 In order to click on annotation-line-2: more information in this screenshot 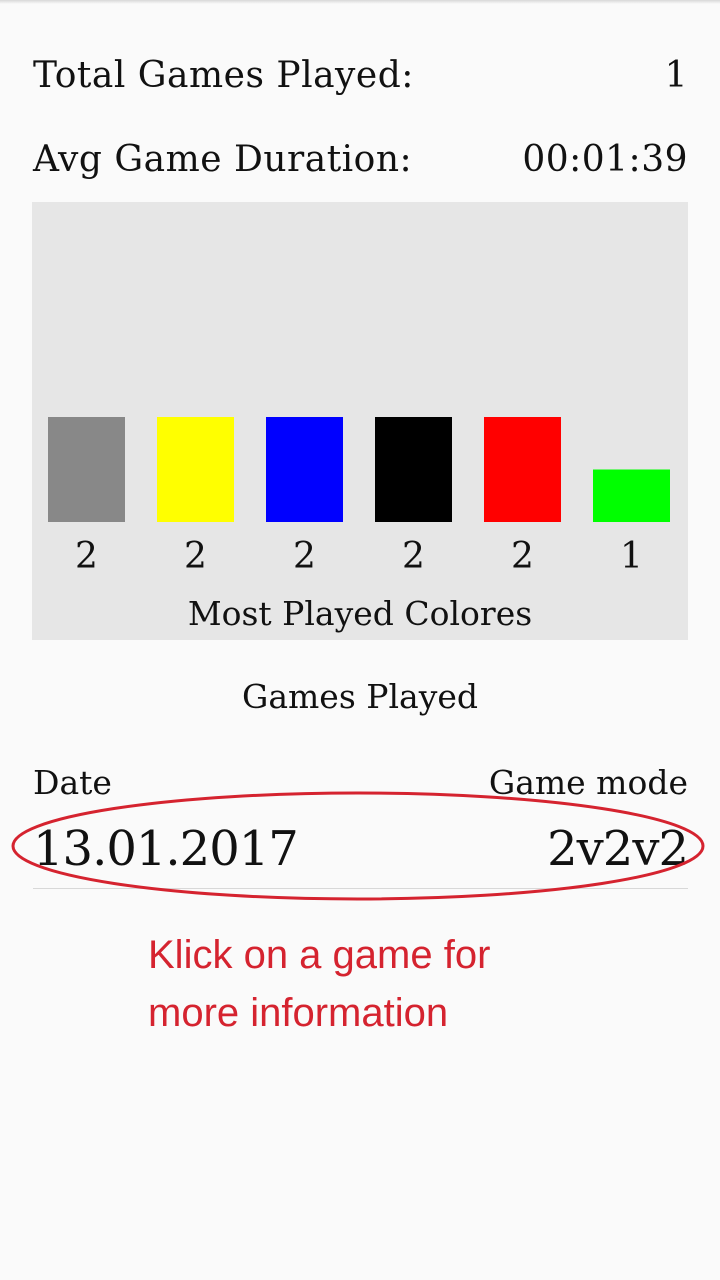, I will do `click(298, 1013)`.